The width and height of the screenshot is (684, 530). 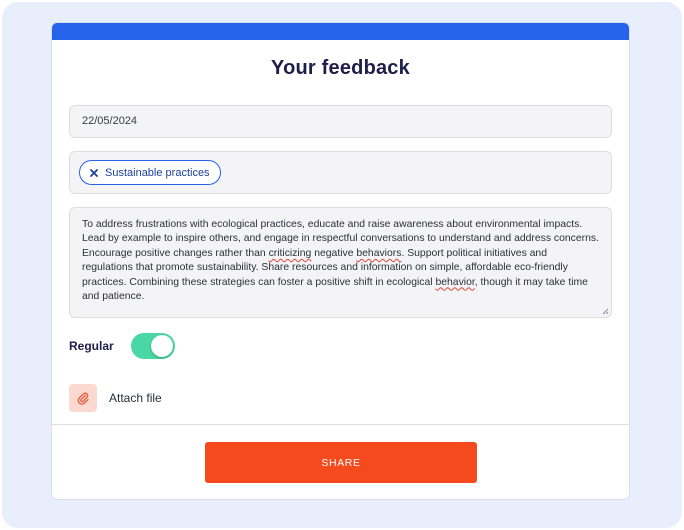 What do you see at coordinates (455, 282) in the screenshot?
I see `misspelled-word: behavior` at bounding box center [455, 282].